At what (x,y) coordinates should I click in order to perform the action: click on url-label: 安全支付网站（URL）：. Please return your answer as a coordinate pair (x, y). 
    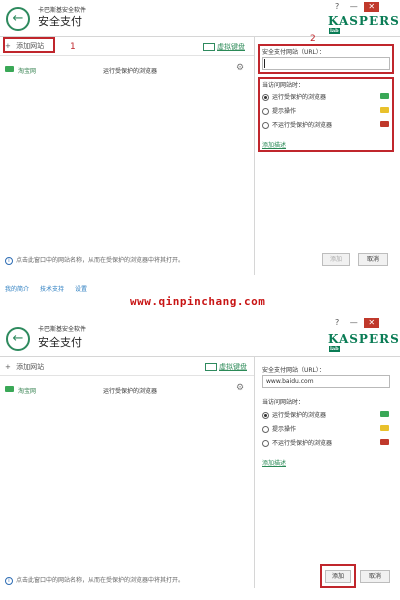
    Looking at the image, I should click on (293, 370).